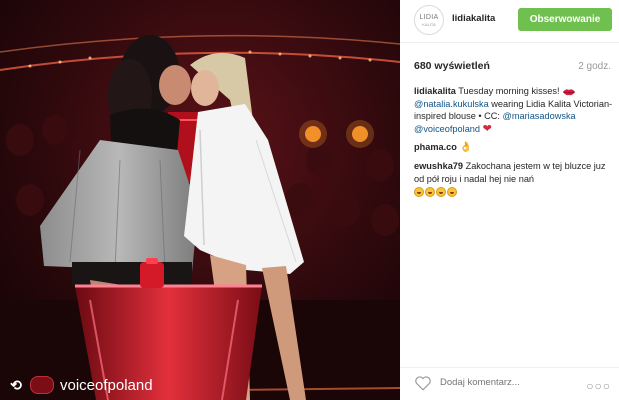 This screenshot has height=400, width=619. What do you see at coordinates (509, 91) in the screenshot?
I see `comment-text: Tuesday morning kisses!` at bounding box center [509, 91].